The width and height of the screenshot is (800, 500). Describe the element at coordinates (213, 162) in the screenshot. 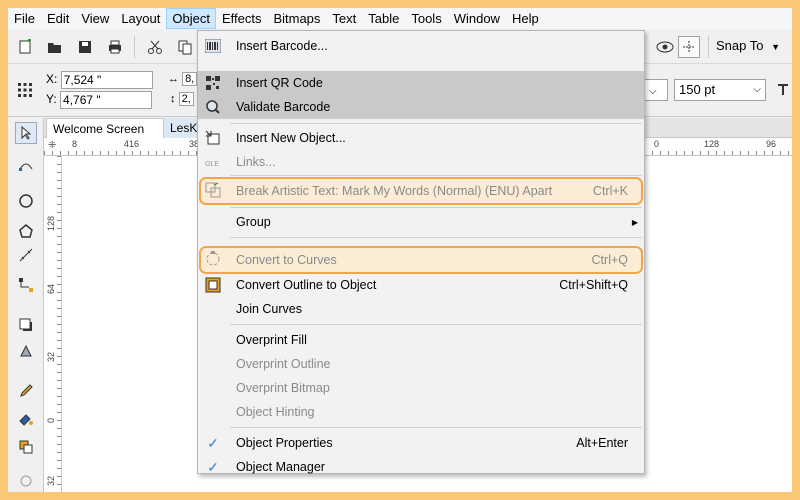

I see `ole-icon: OLE` at that location.